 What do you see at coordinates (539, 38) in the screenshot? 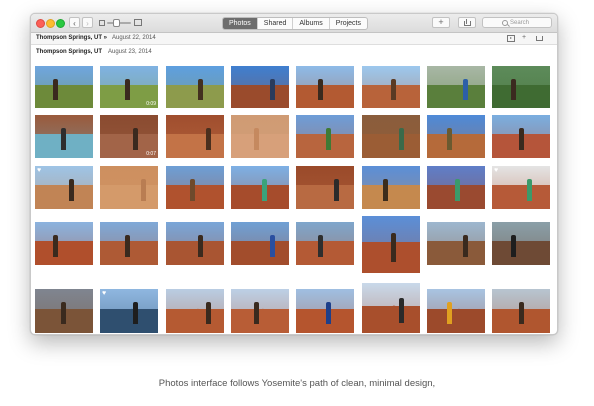
I see `share-icon` at bounding box center [539, 38].